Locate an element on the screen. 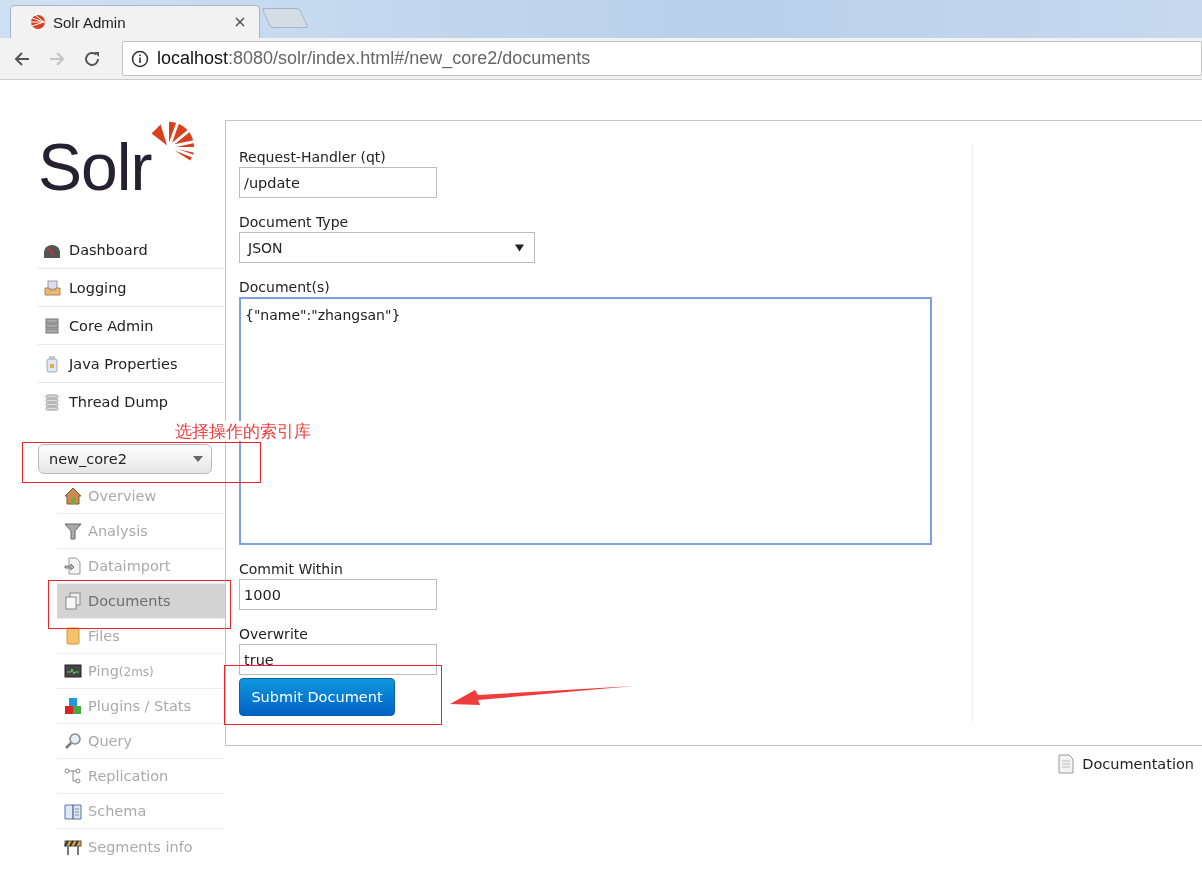 This screenshot has height=892, width=1202. field-label: Request-Handler (qt) is located at coordinates (313, 157).